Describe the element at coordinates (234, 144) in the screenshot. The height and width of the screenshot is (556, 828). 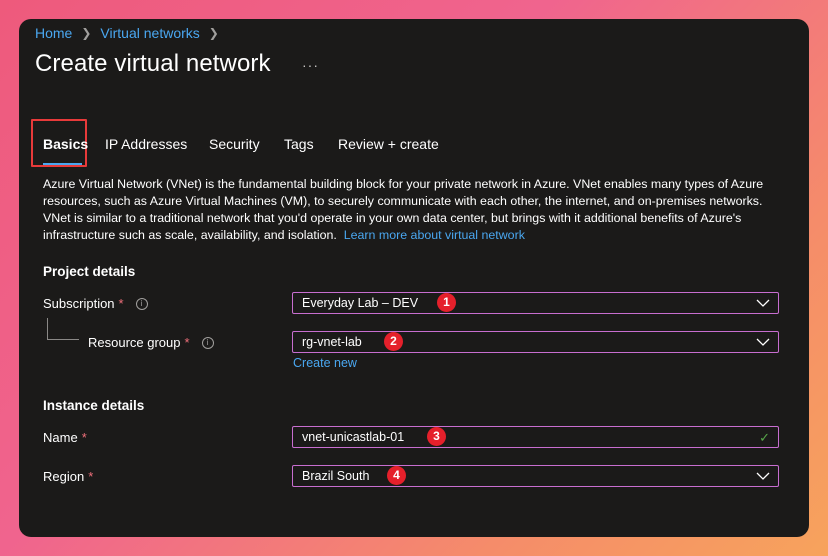
I see `tab-security: Security` at that location.